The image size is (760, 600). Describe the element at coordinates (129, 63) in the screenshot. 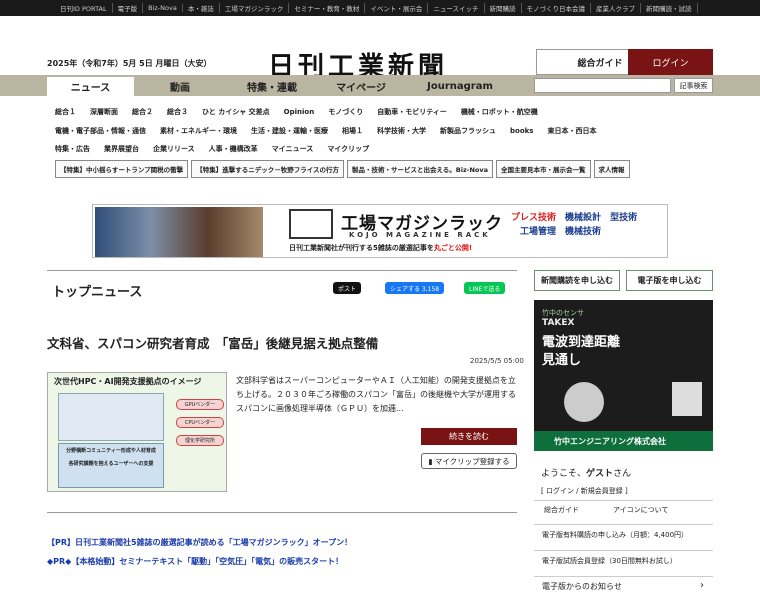

I see `current-date: 2025年（令和7年）5月 5日 月曜日（大安）` at that location.